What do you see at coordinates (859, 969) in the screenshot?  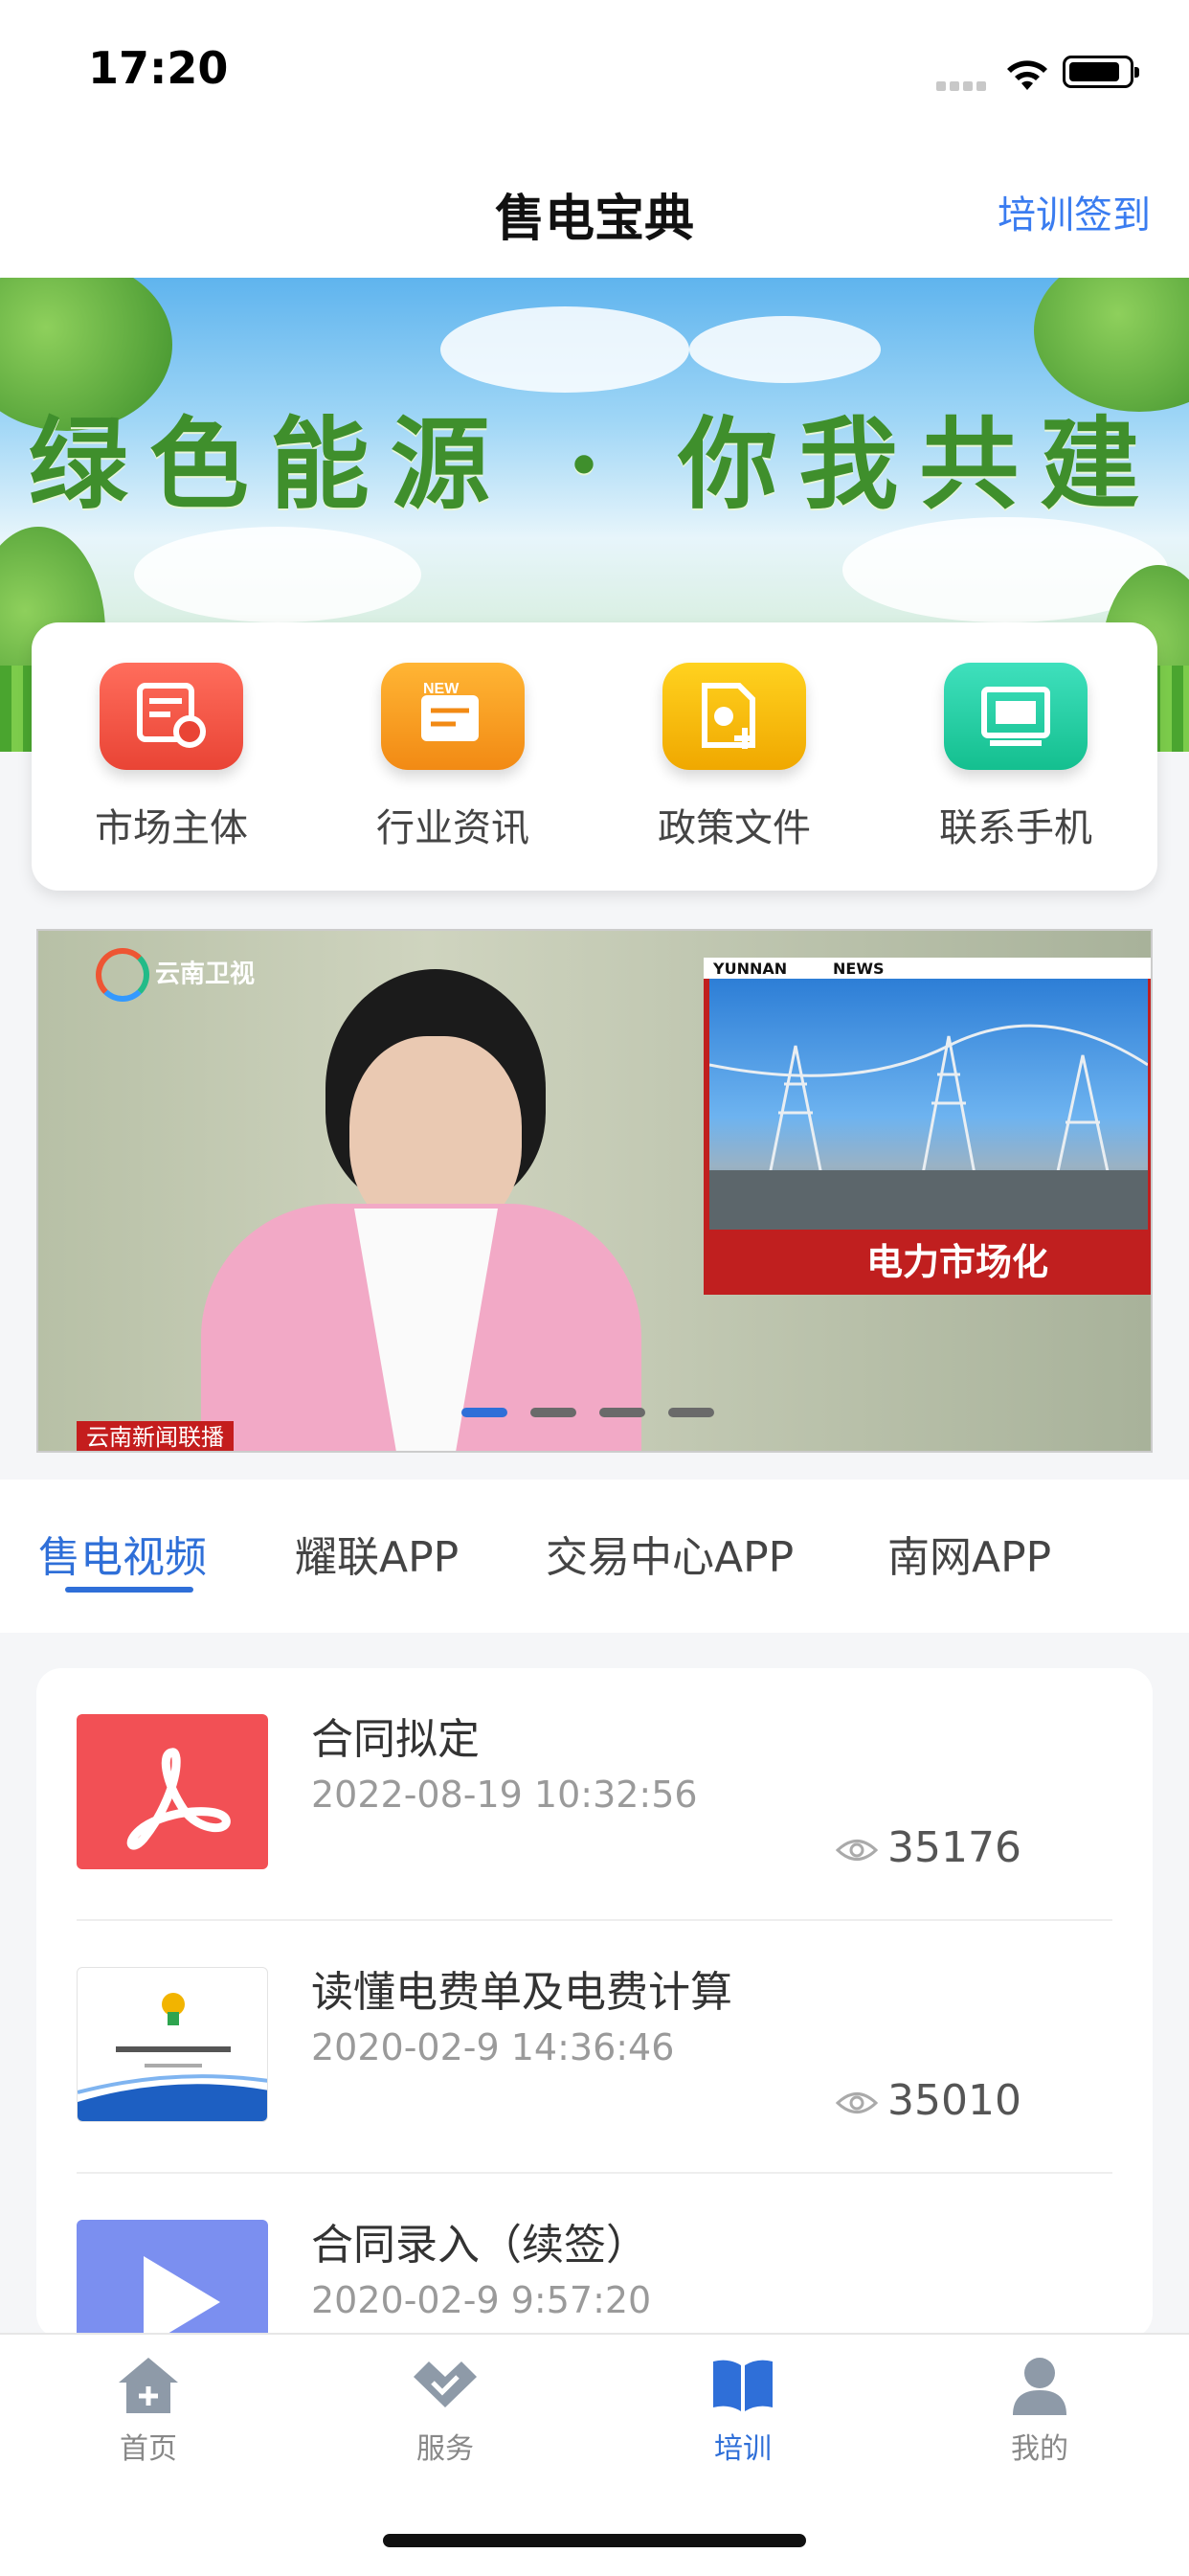 I see `inset-header-right: NEWS` at bounding box center [859, 969].